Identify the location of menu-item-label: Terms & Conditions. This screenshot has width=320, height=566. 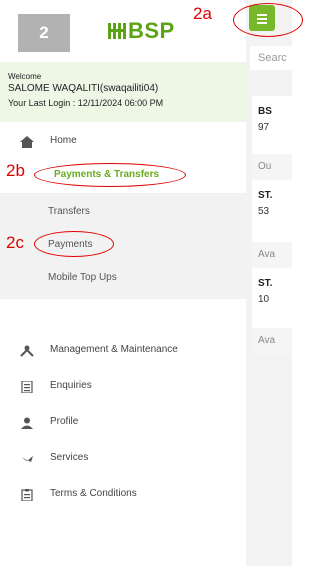
(93, 493).